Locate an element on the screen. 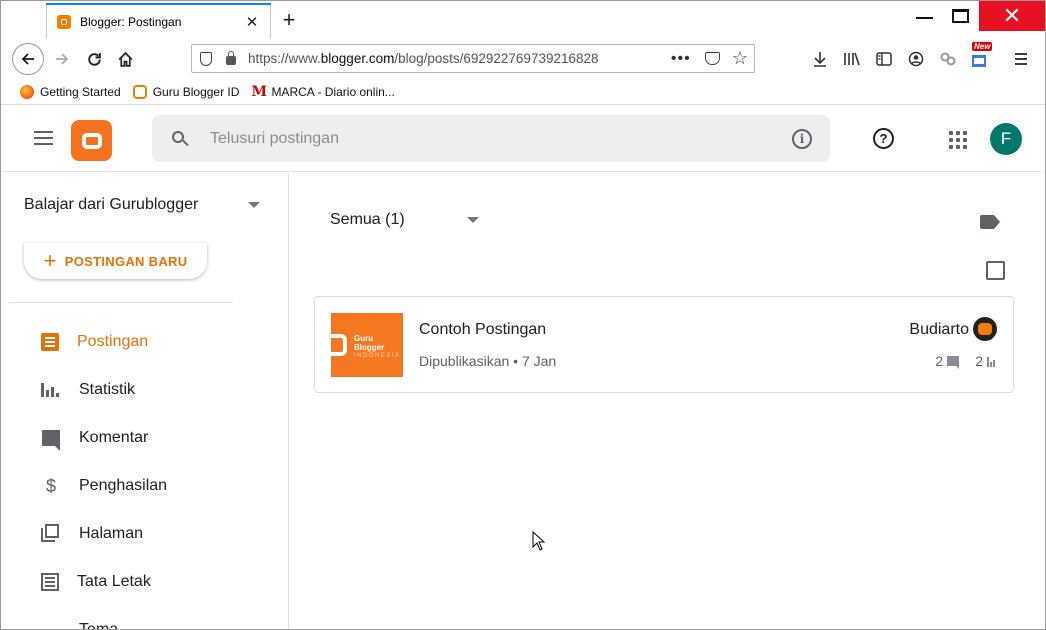  post-thumbnail: Guru Blogger INDONESIA is located at coordinates (367, 345).